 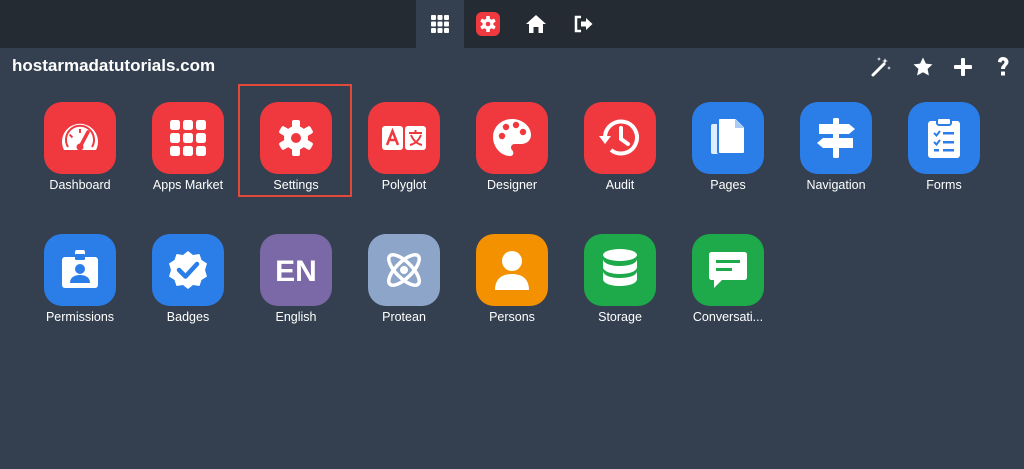 I want to click on app-pages: Pages, so click(x=728, y=152).